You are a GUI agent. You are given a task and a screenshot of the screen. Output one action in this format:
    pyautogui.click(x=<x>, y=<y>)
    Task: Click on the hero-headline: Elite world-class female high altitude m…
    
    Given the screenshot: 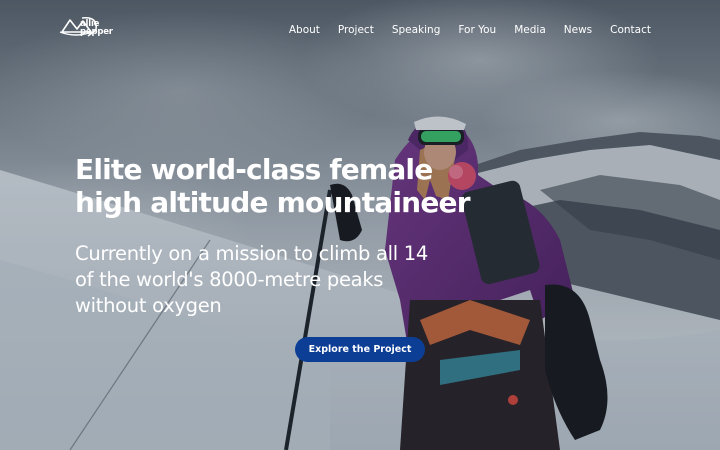 What is the action you would take?
    pyautogui.click(x=285, y=186)
    